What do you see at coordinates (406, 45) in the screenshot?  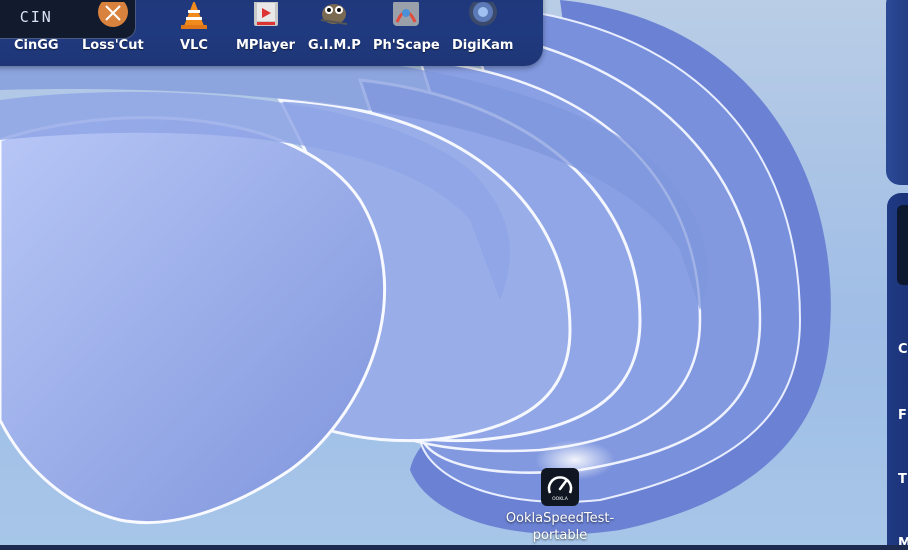 I see `dock-label: Ph'Scape` at bounding box center [406, 45].